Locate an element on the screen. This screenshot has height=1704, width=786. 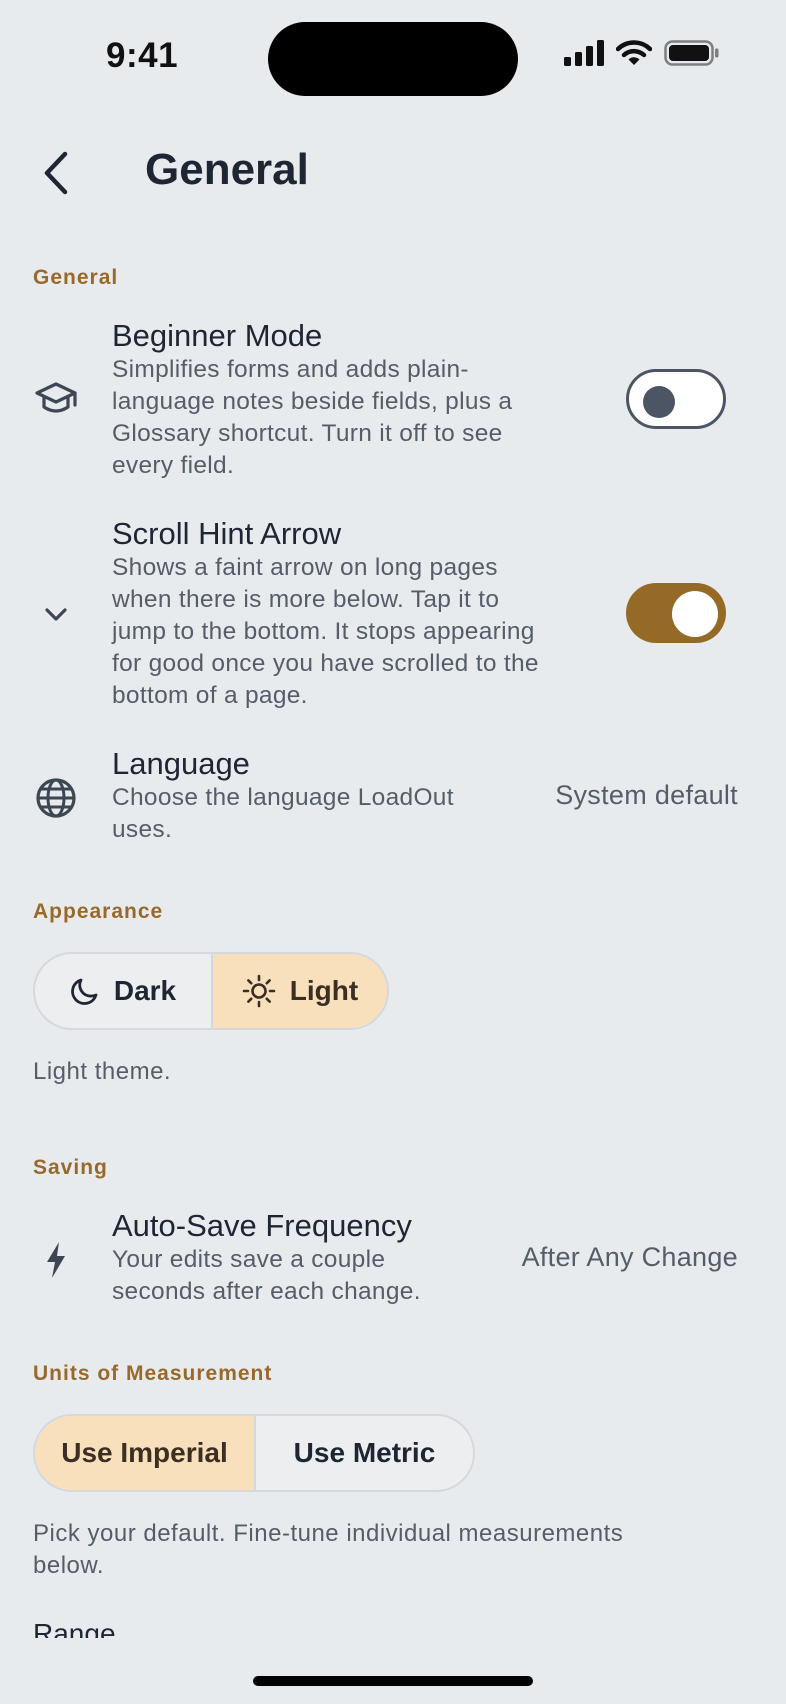
status-icons is located at coordinates (642, 53).